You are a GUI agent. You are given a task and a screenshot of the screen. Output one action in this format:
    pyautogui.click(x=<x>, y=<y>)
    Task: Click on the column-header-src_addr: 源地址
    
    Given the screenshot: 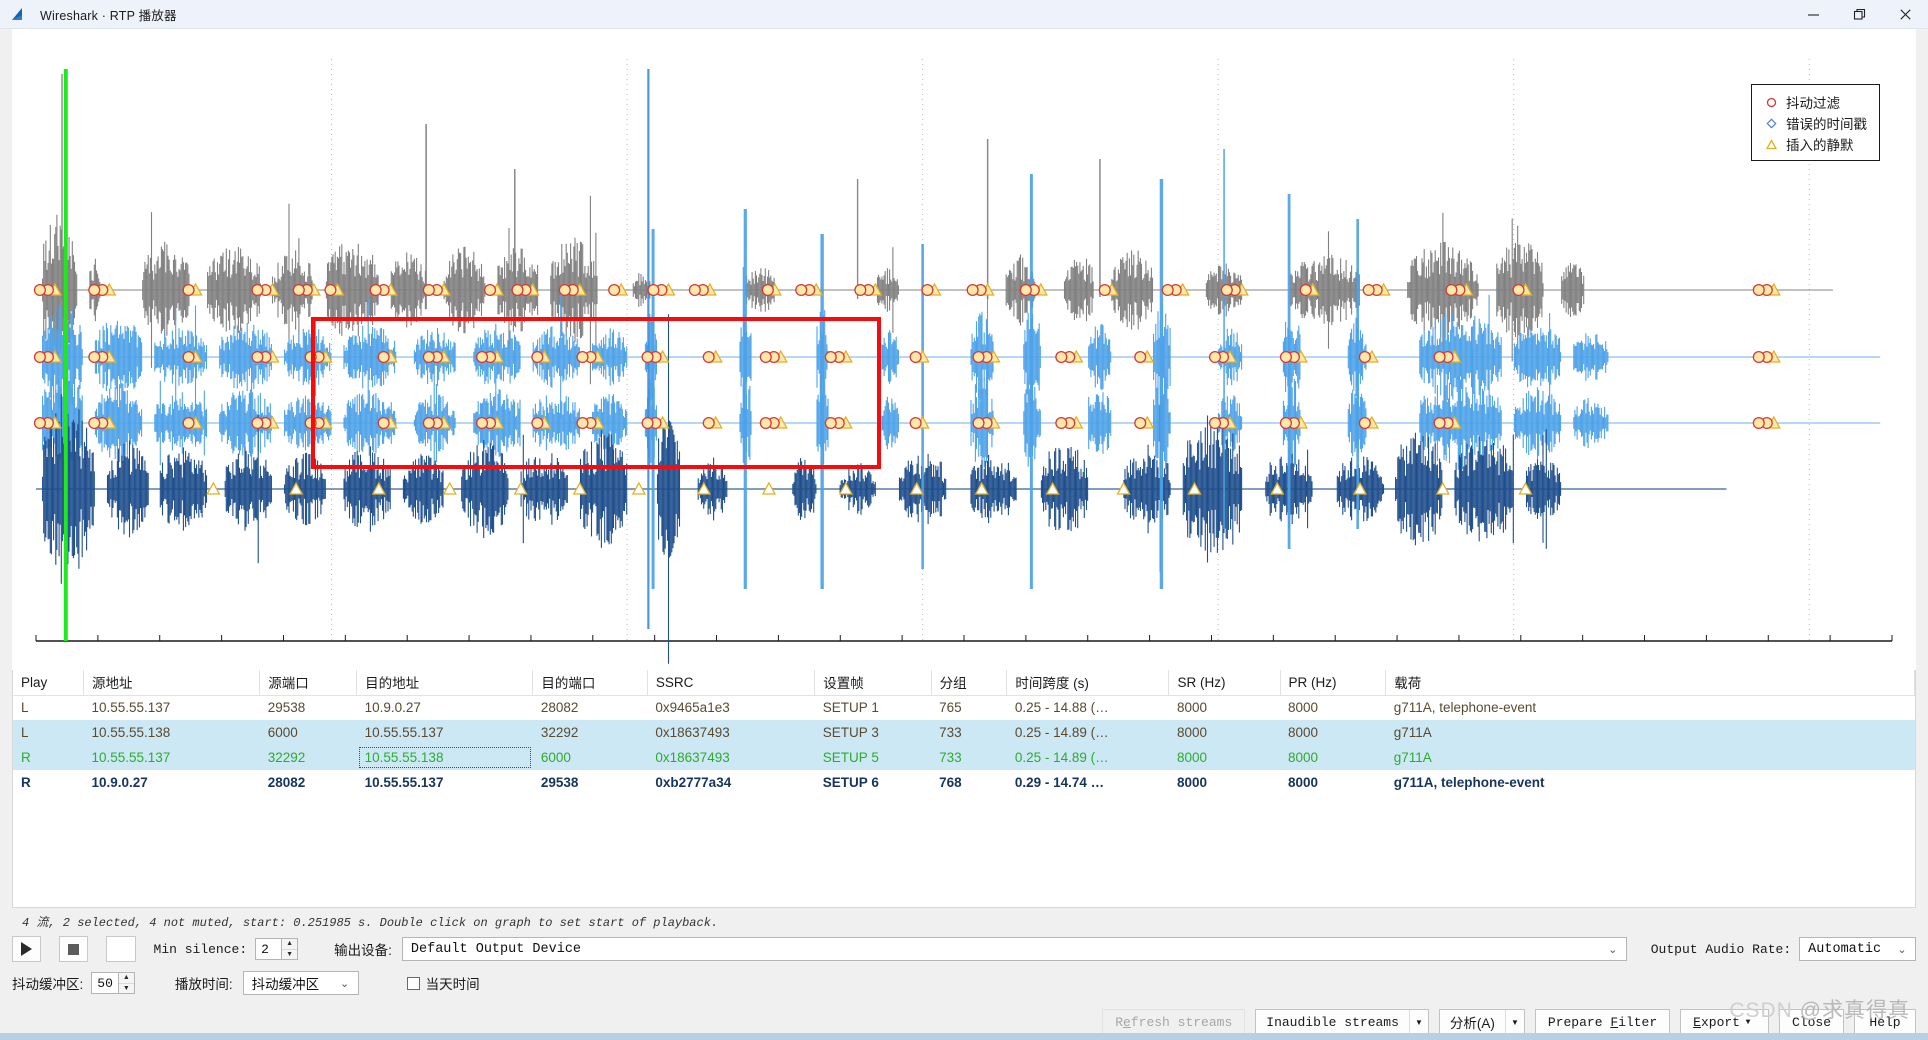 What is the action you would take?
    pyautogui.click(x=172, y=683)
    